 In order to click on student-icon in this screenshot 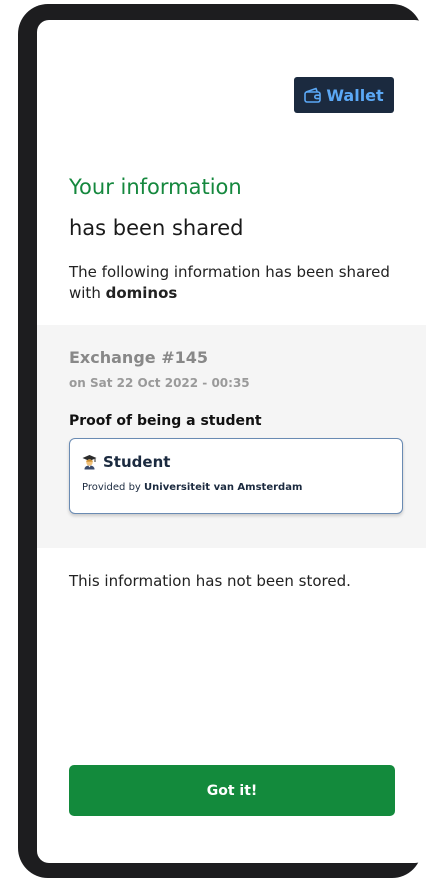, I will do `click(89, 462)`.